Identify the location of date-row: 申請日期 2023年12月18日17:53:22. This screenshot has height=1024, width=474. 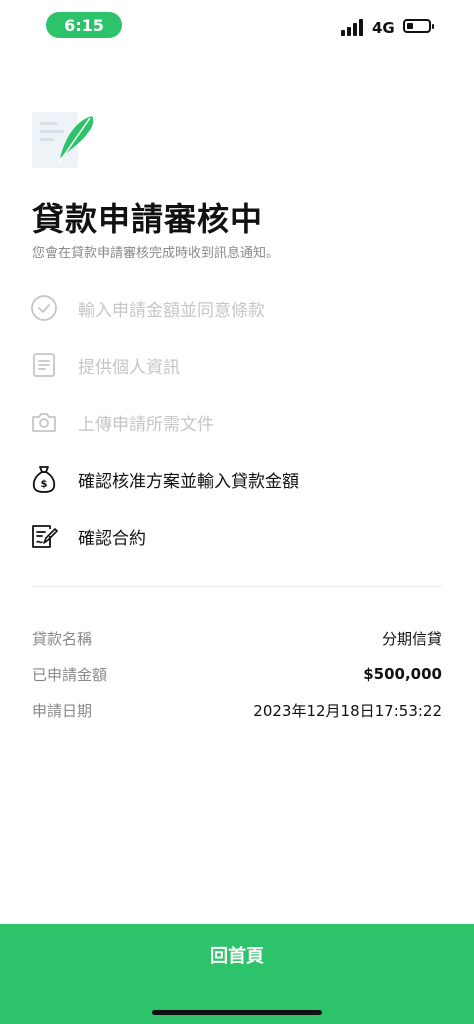
(237, 710).